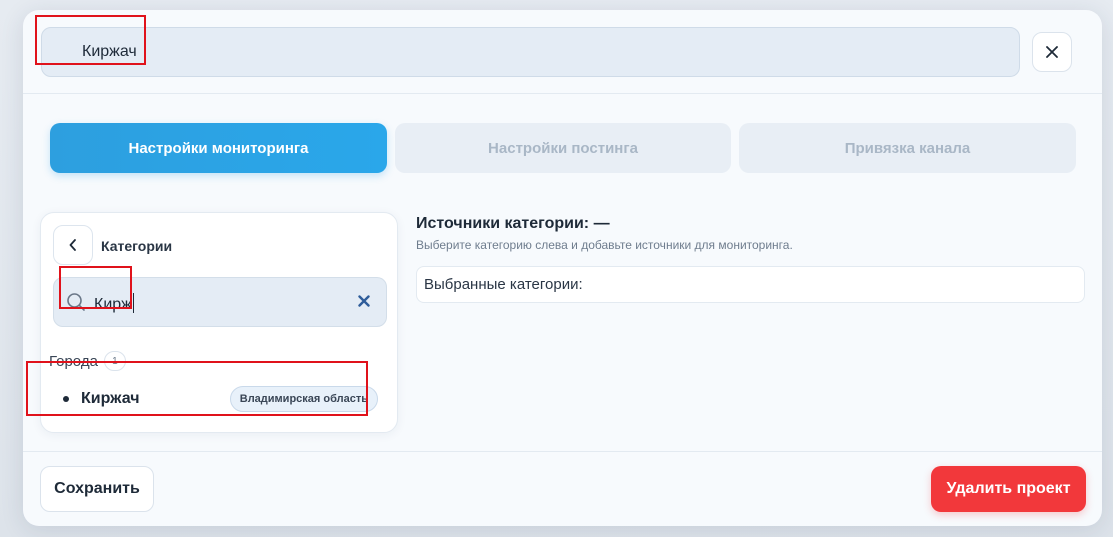 This screenshot has width=1113, height=537. I want to click on chevron-left-icon, so click(72, 245).